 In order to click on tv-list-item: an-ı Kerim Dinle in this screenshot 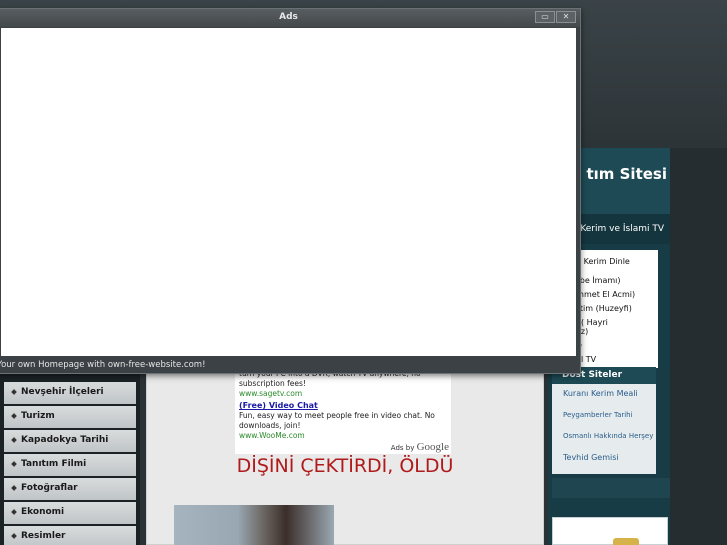, I will do `click(616, 261)`.